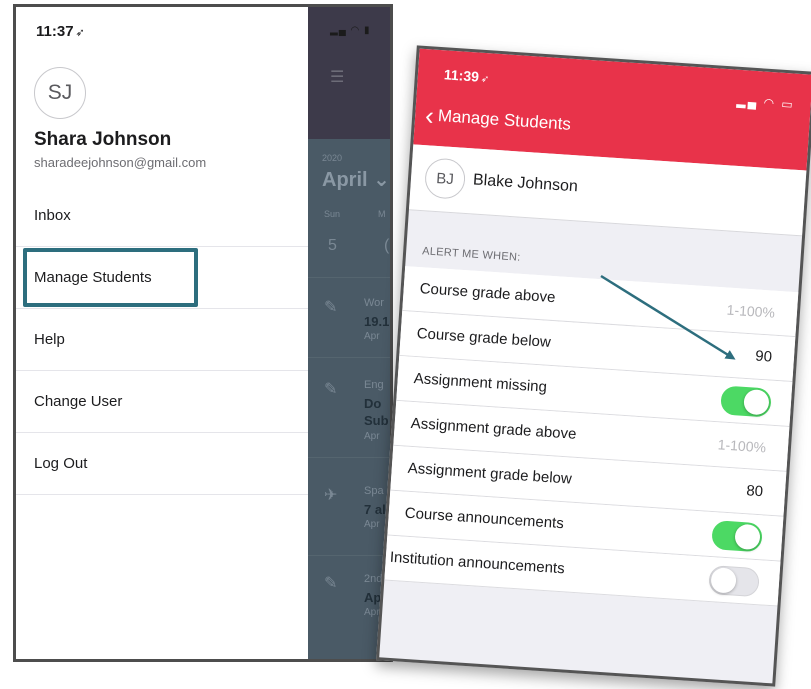 Image resolution: width=811 pixels, height=689 pixels. What do you see at coordinates (350, 30) in the screenshot?
I see `backdrop-status-icons: ▂▄ ◠ ▮` at bounding box center [350, 30].